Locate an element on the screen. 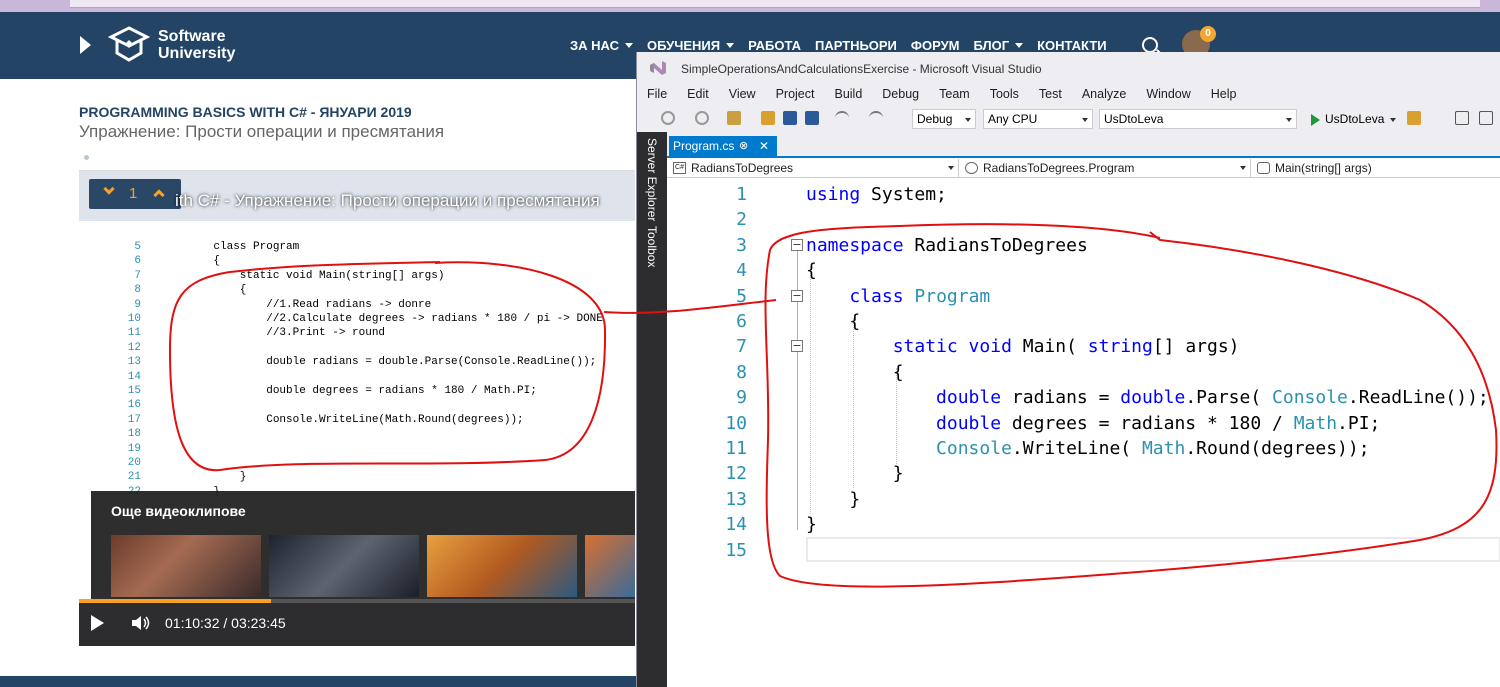 Image resolution: width=1500 pixels, height=687 pixels. class-dropdown: RadiansToDegrees.Program is located at coordinates (1106, 168).